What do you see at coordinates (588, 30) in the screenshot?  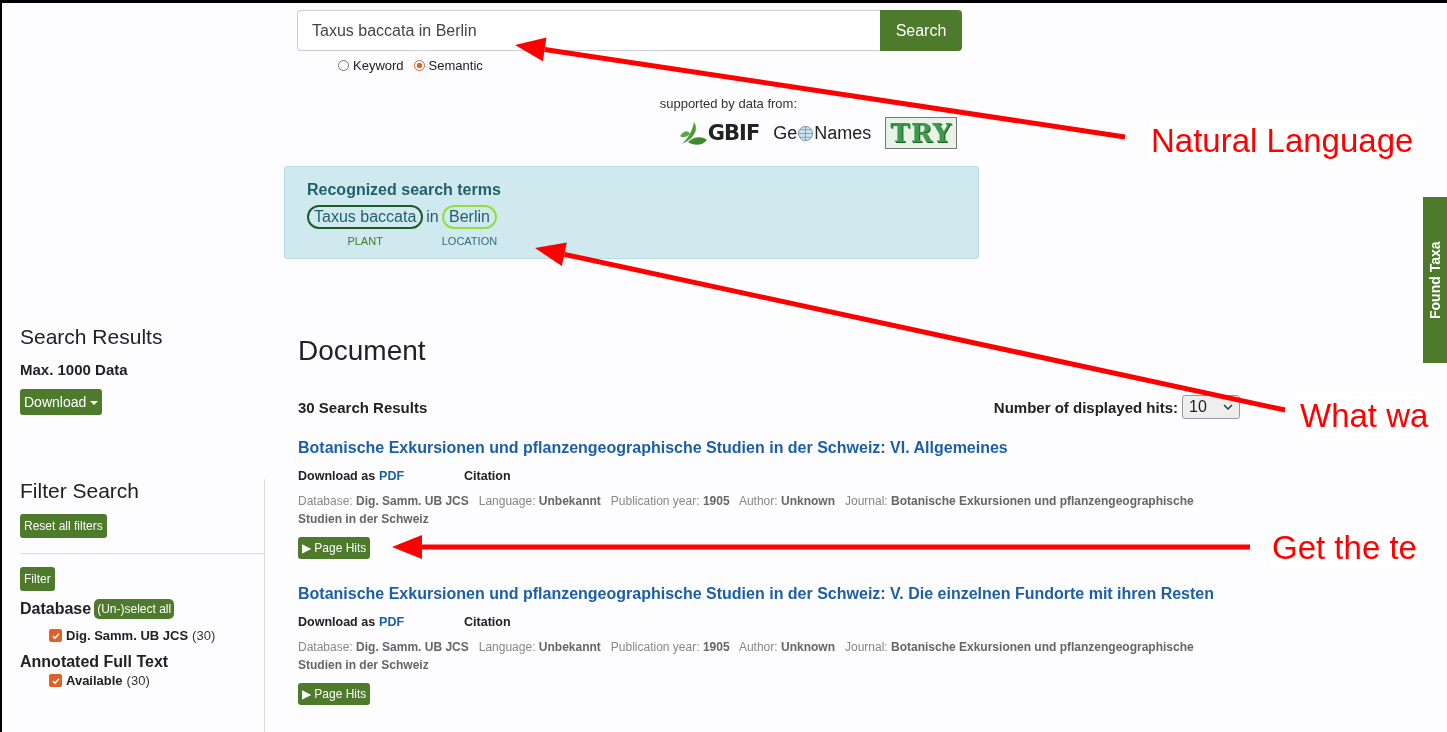 I see `search-field: Taxus baccata in Berlin` at bounding box center [588, 30].